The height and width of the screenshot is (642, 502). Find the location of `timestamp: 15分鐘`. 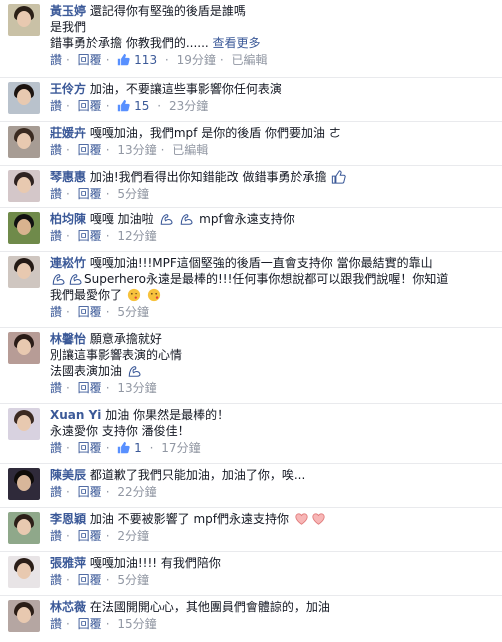

timestamp: 15分鐘 is located at coordinates (136, 624).